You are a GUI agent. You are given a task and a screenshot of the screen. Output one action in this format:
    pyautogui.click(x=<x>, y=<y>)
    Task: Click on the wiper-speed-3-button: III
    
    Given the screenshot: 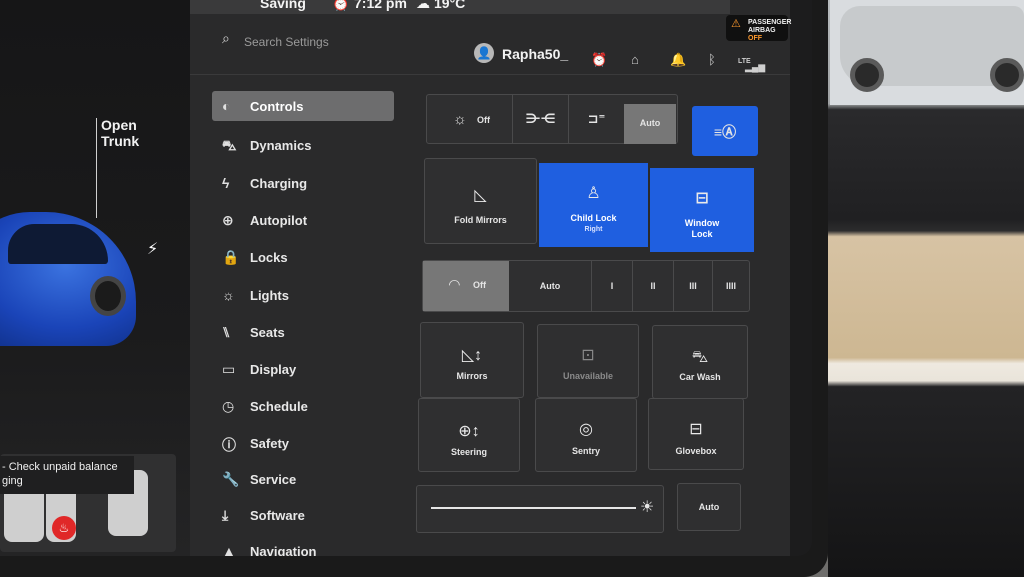 What is the action you would take?
    pyautogui.click(x=693, y=286)
    